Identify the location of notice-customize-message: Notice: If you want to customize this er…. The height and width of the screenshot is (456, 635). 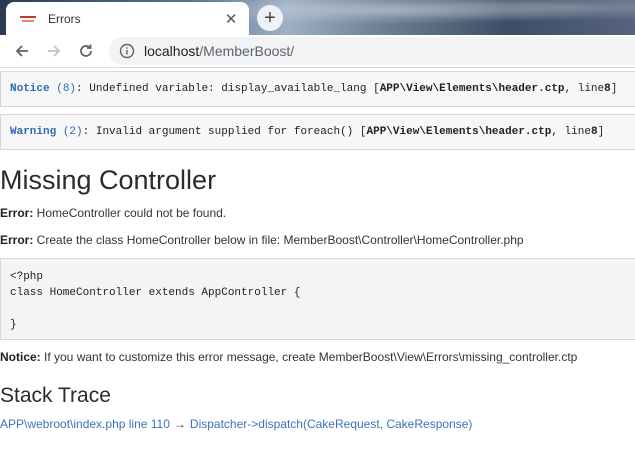
(289, 357).